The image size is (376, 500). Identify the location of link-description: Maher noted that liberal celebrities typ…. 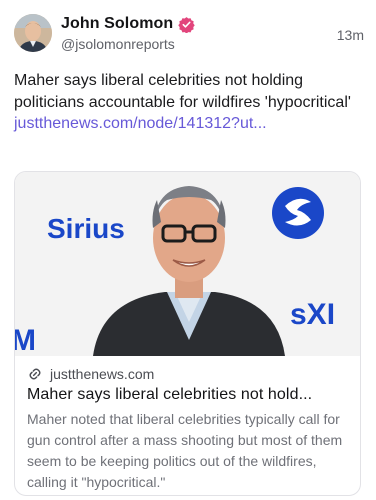
(185, 450).